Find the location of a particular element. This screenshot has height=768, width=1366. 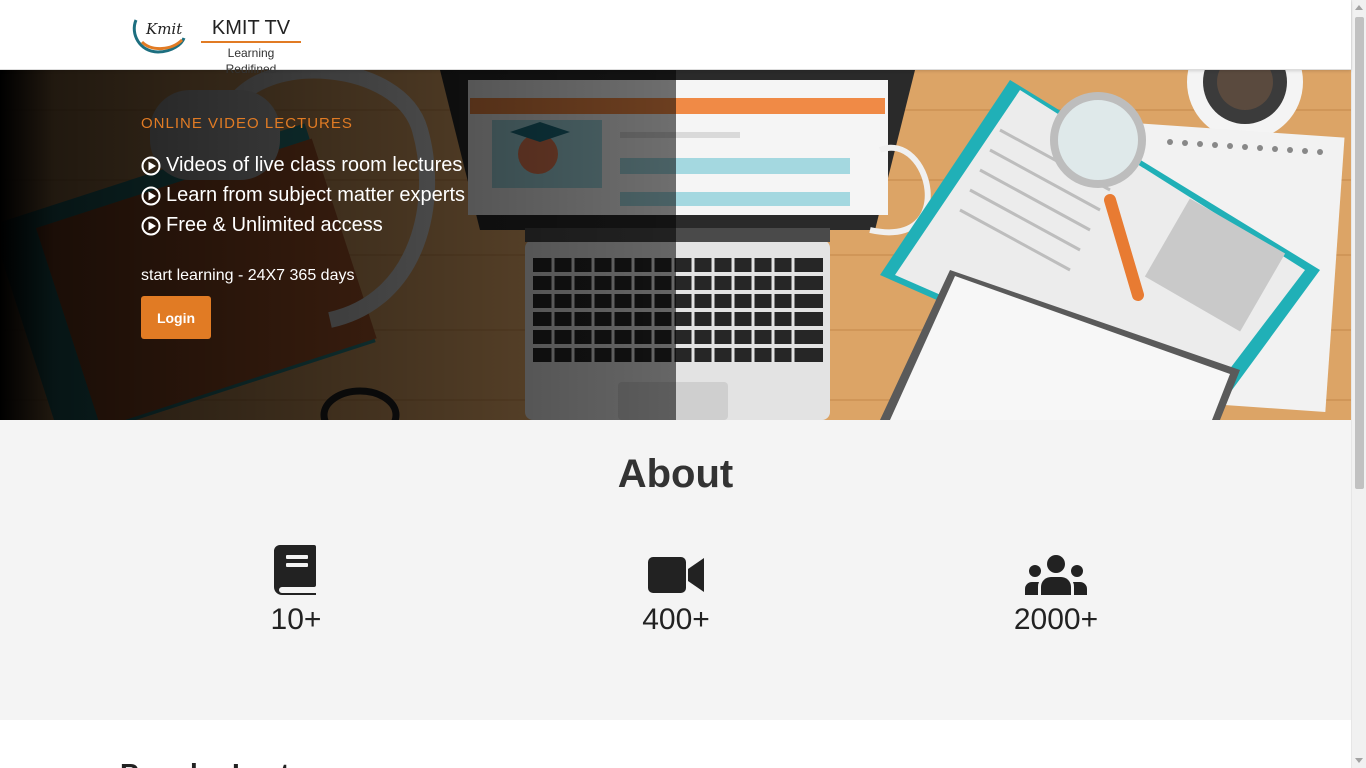

login-button: Login is located at coordinates (176, 317).